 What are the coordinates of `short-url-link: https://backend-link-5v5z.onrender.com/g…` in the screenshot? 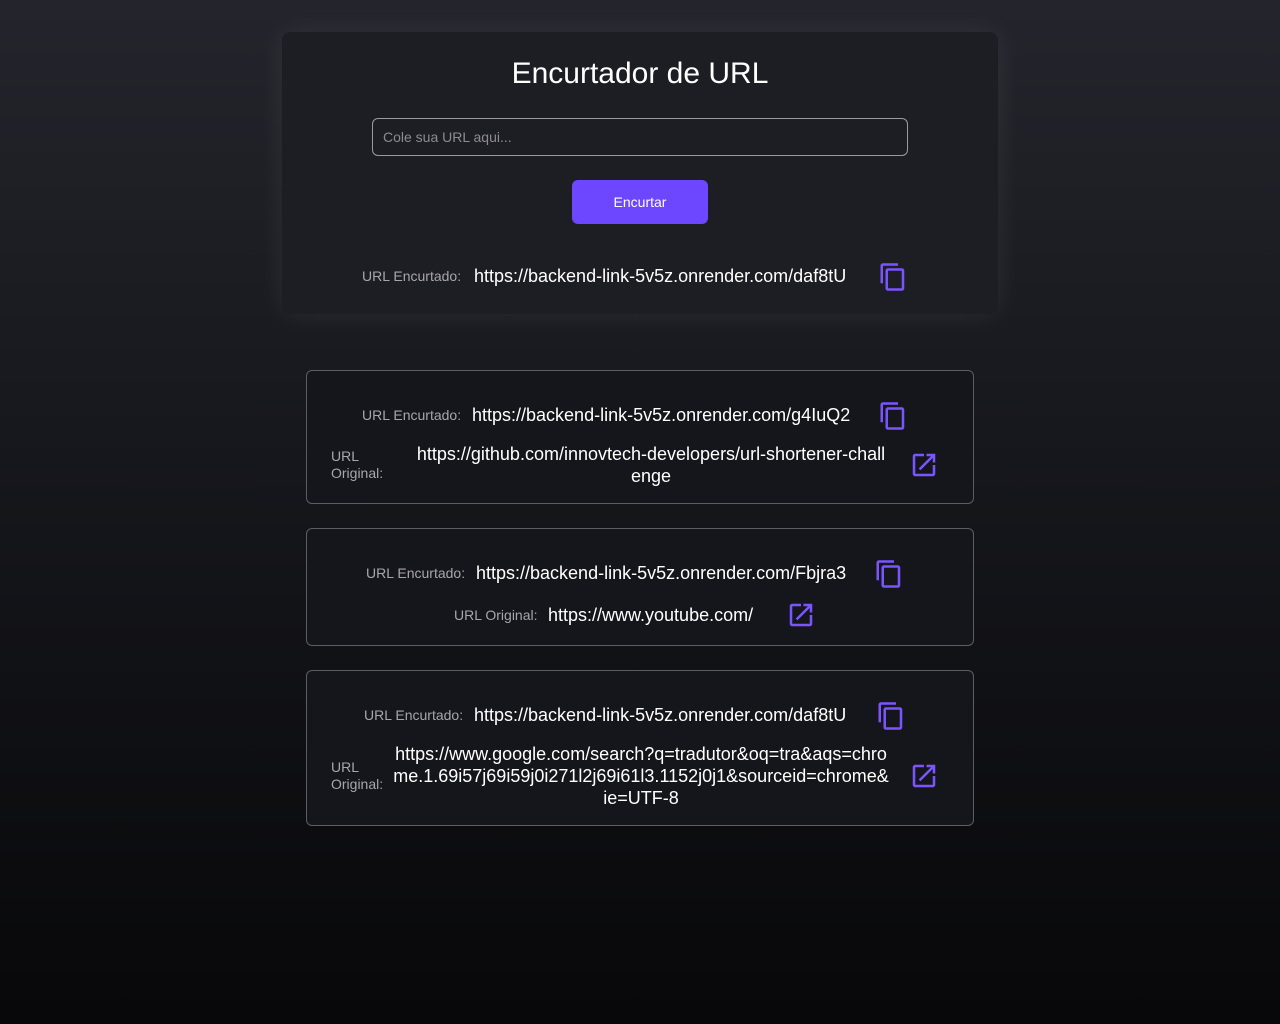 It's located at (661, 415).